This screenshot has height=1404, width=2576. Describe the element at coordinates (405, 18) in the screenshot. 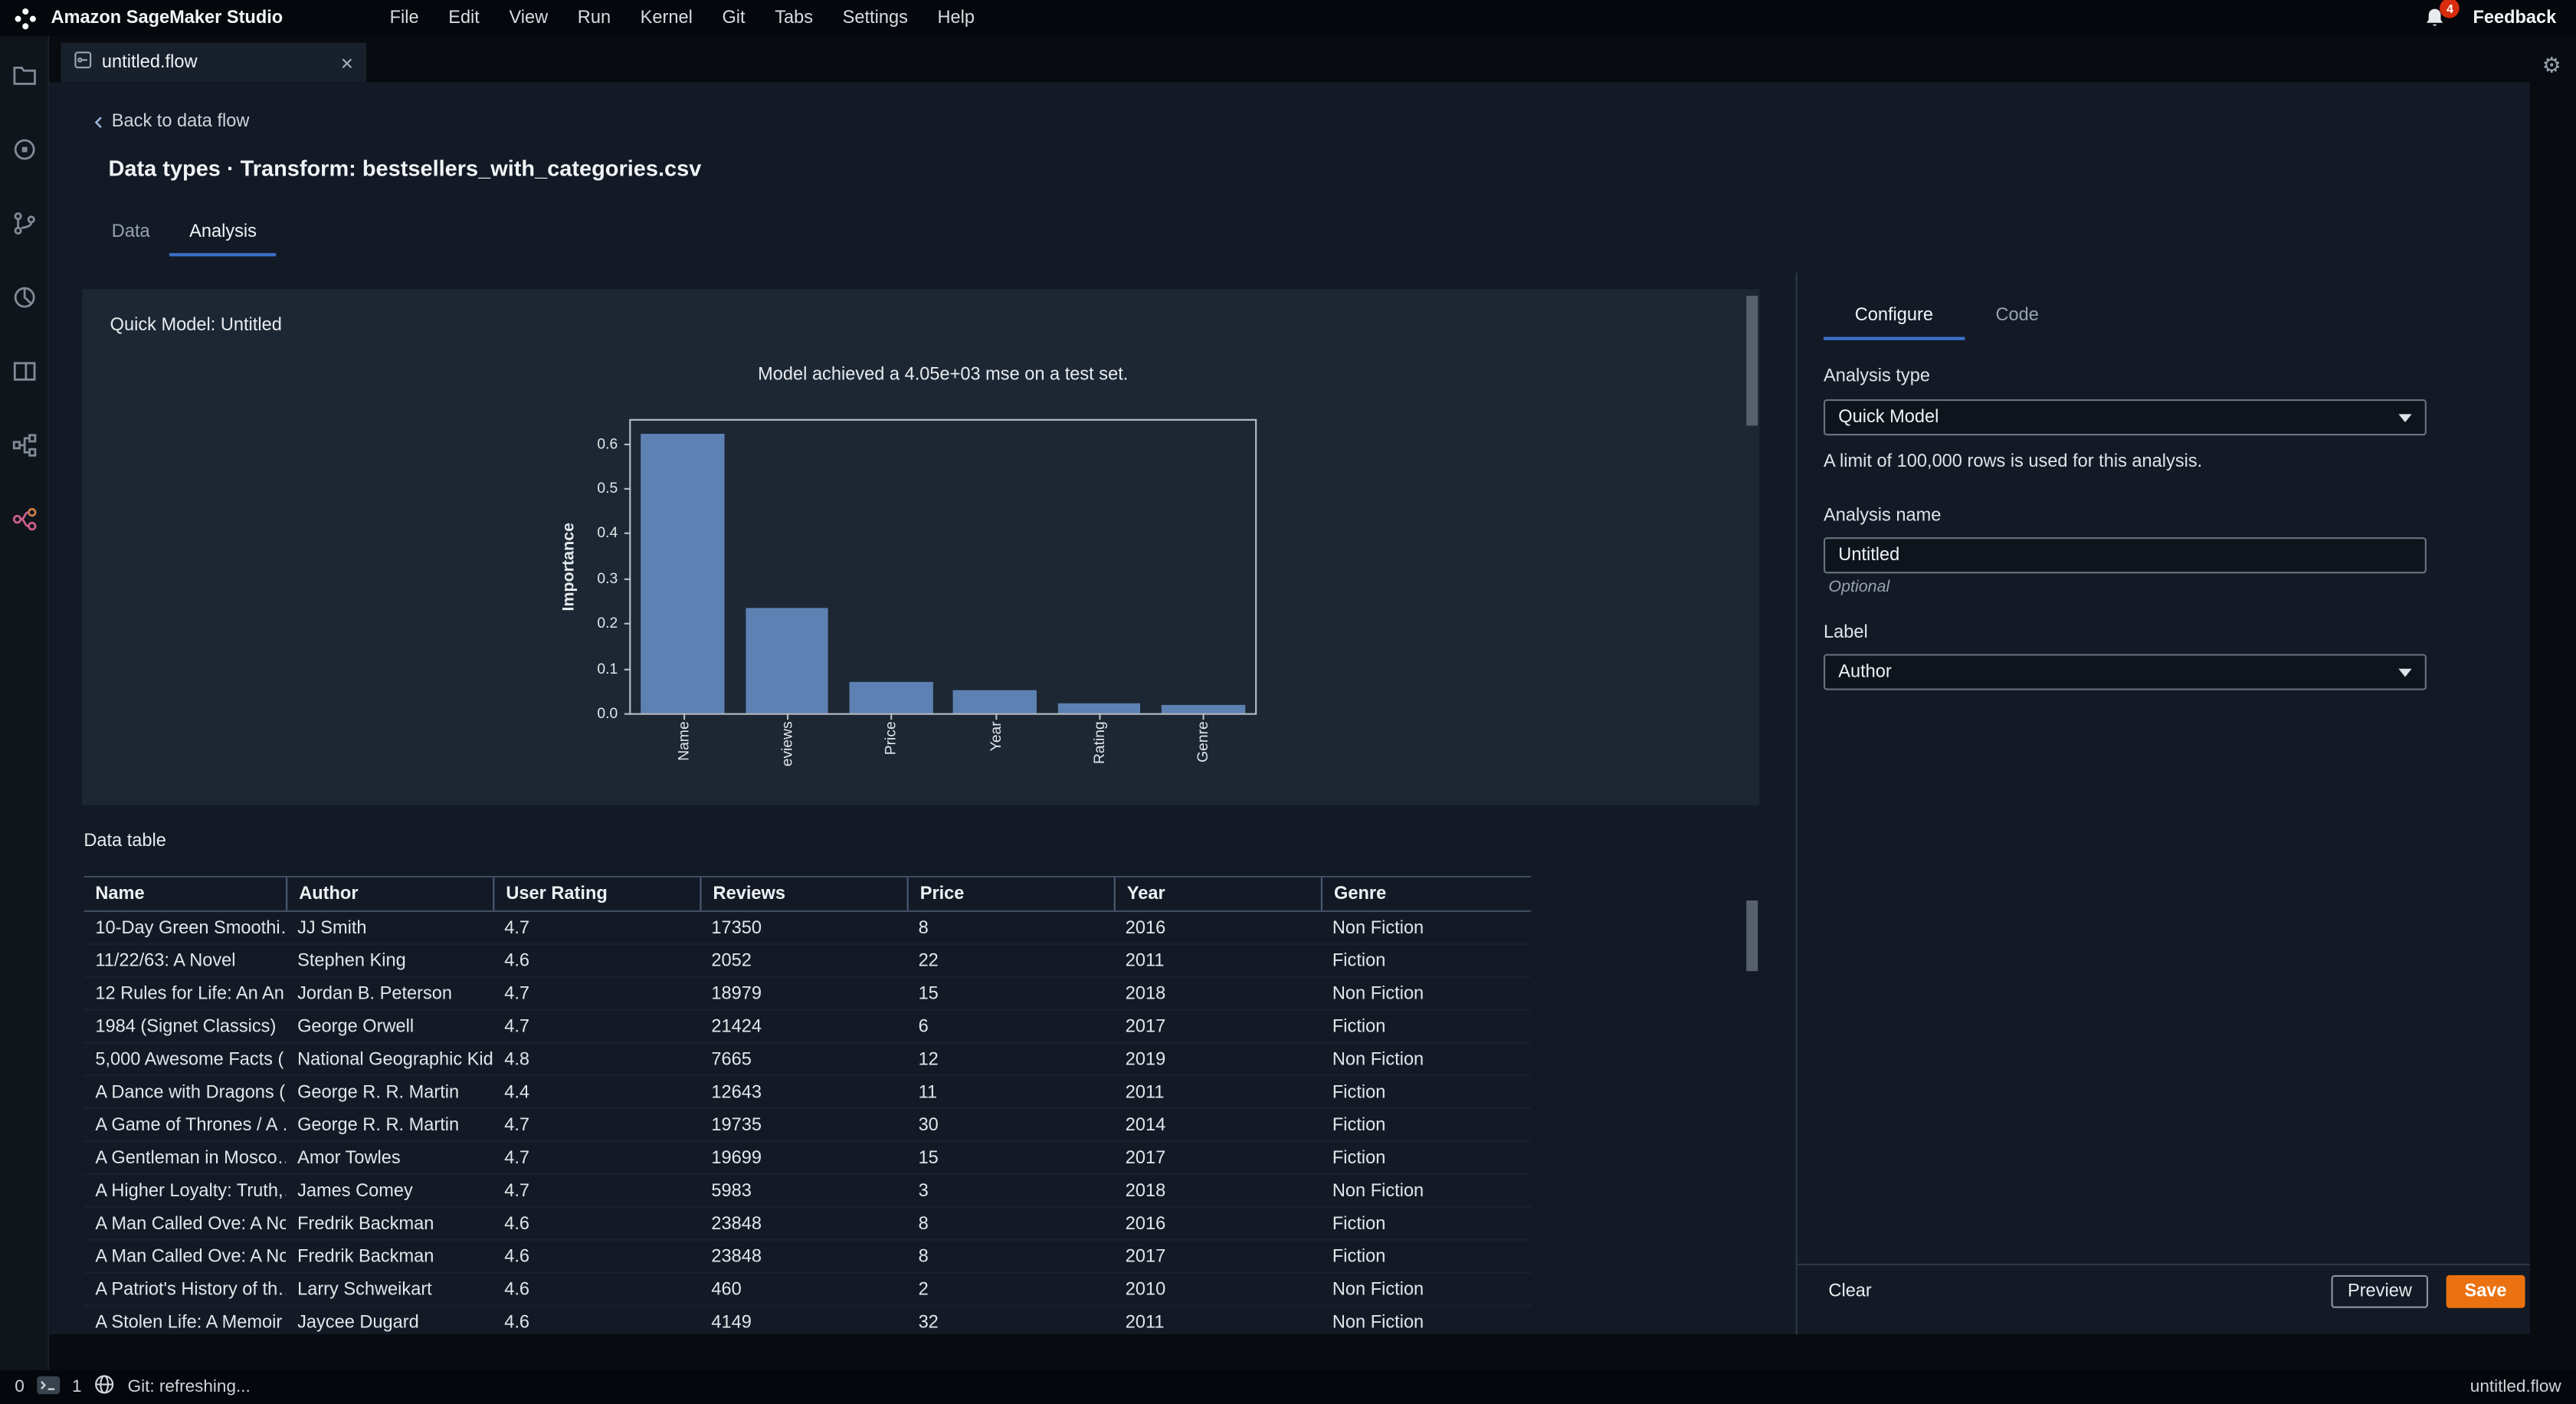

I see `menu-file: File` at that location.